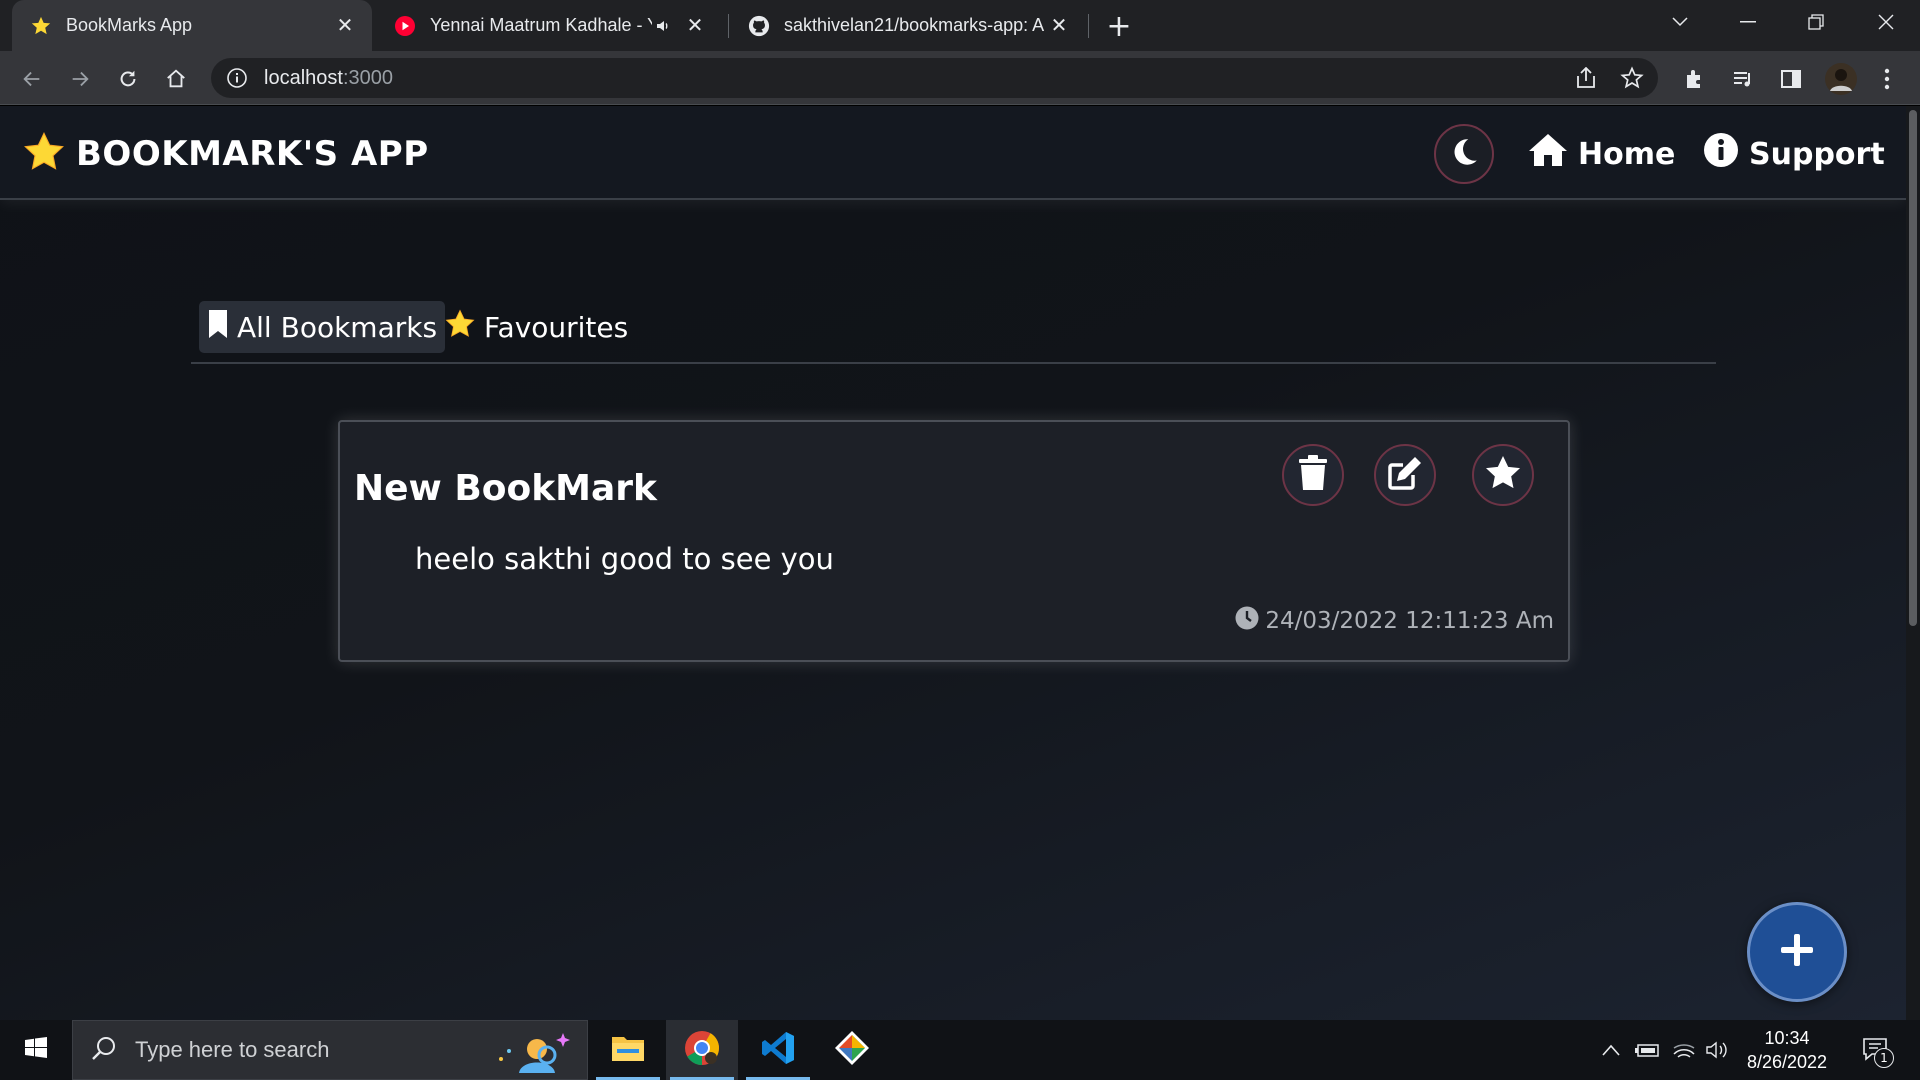 This screenshot has height=1080, width=1920. I want to click on browser-tab-youtube: Yennai Maatrum Kadhale - Yo ✕, so click(549, 25).